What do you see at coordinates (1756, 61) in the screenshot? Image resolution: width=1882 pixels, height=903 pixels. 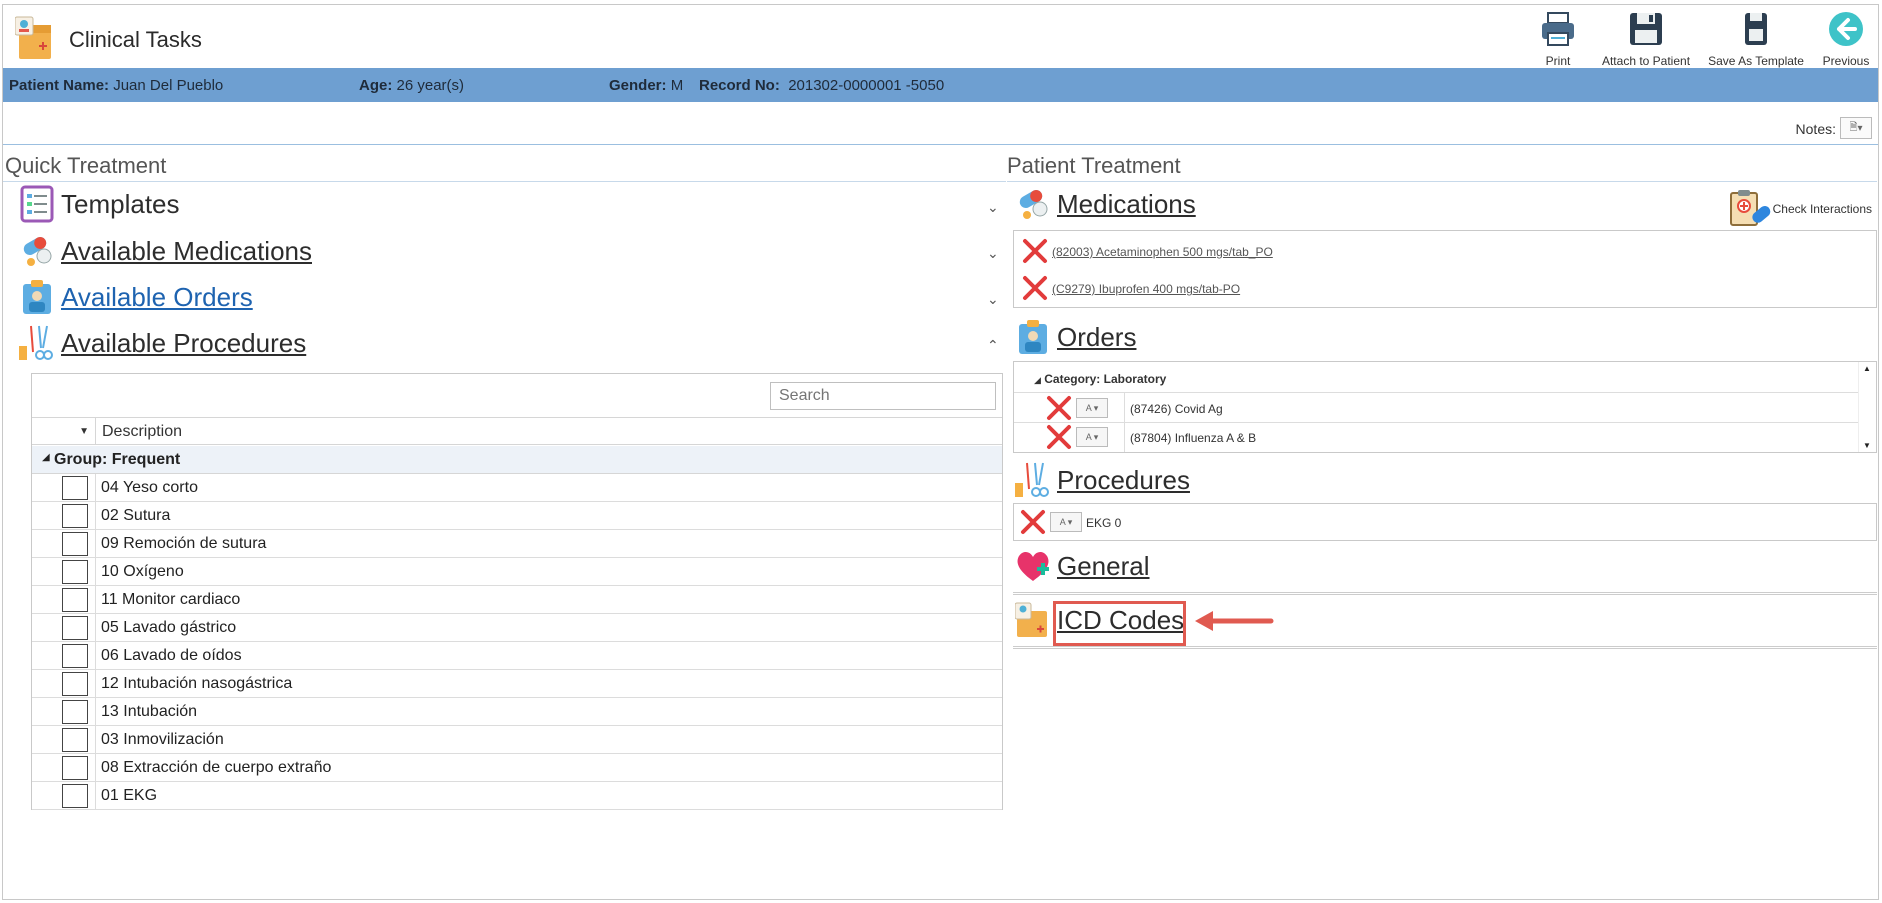 I see `save-template-label: Save As Template` at bounding box center [1756, 61].